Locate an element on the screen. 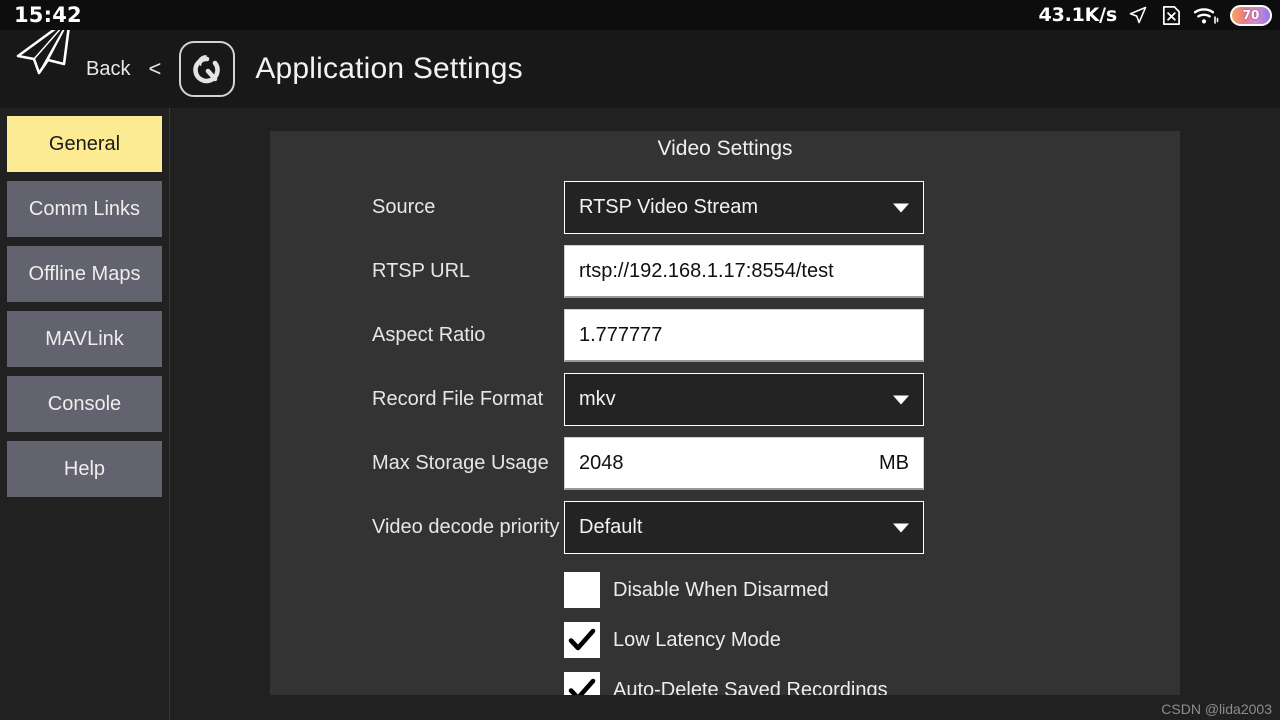  checkbox-low-latency-mode is located at coordinates (582, 640).